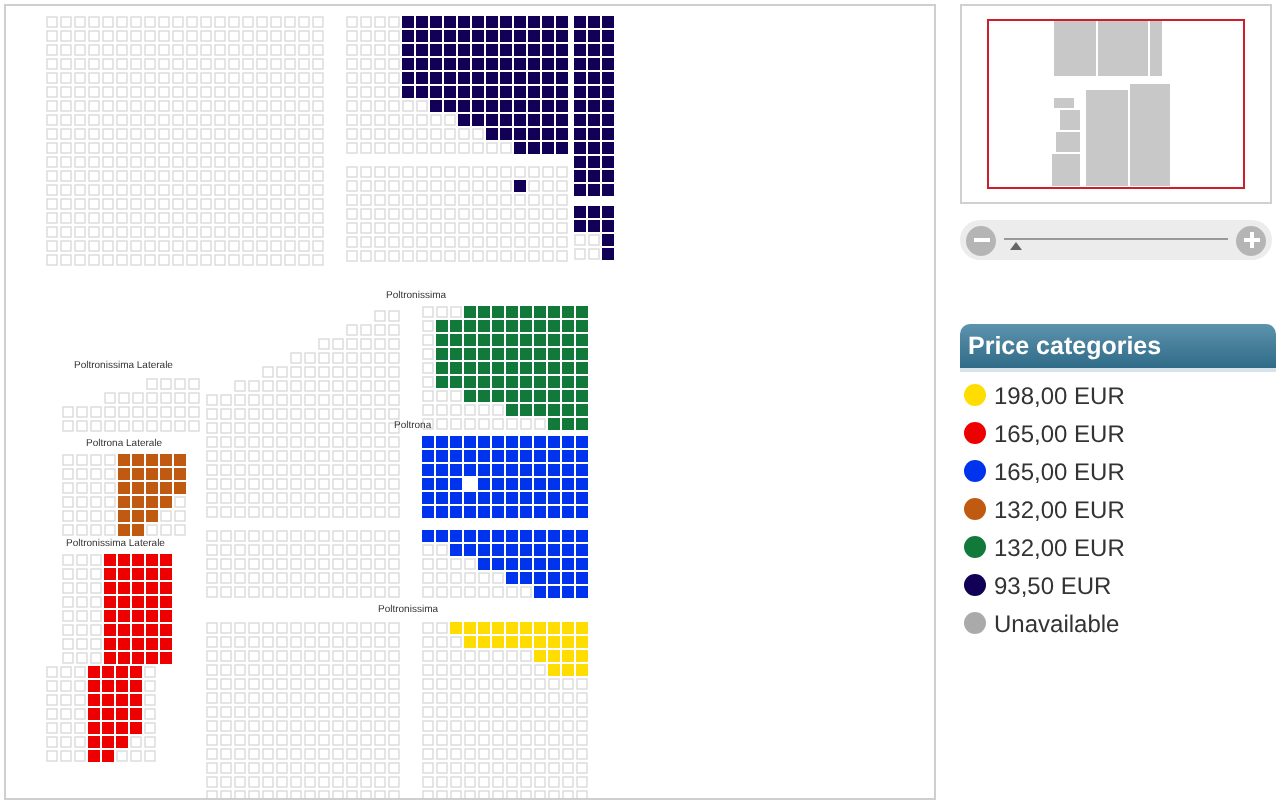  Describe the element at coordinates (1116, 104) in the screenshot. I see `overview-map` at that location.